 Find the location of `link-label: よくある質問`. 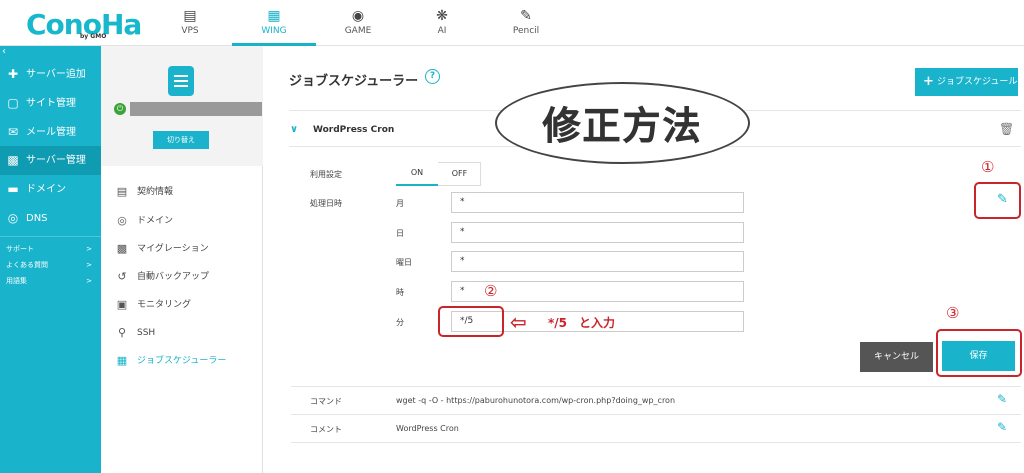

link-label: よくある質問 is located at coordinates (27, 265).